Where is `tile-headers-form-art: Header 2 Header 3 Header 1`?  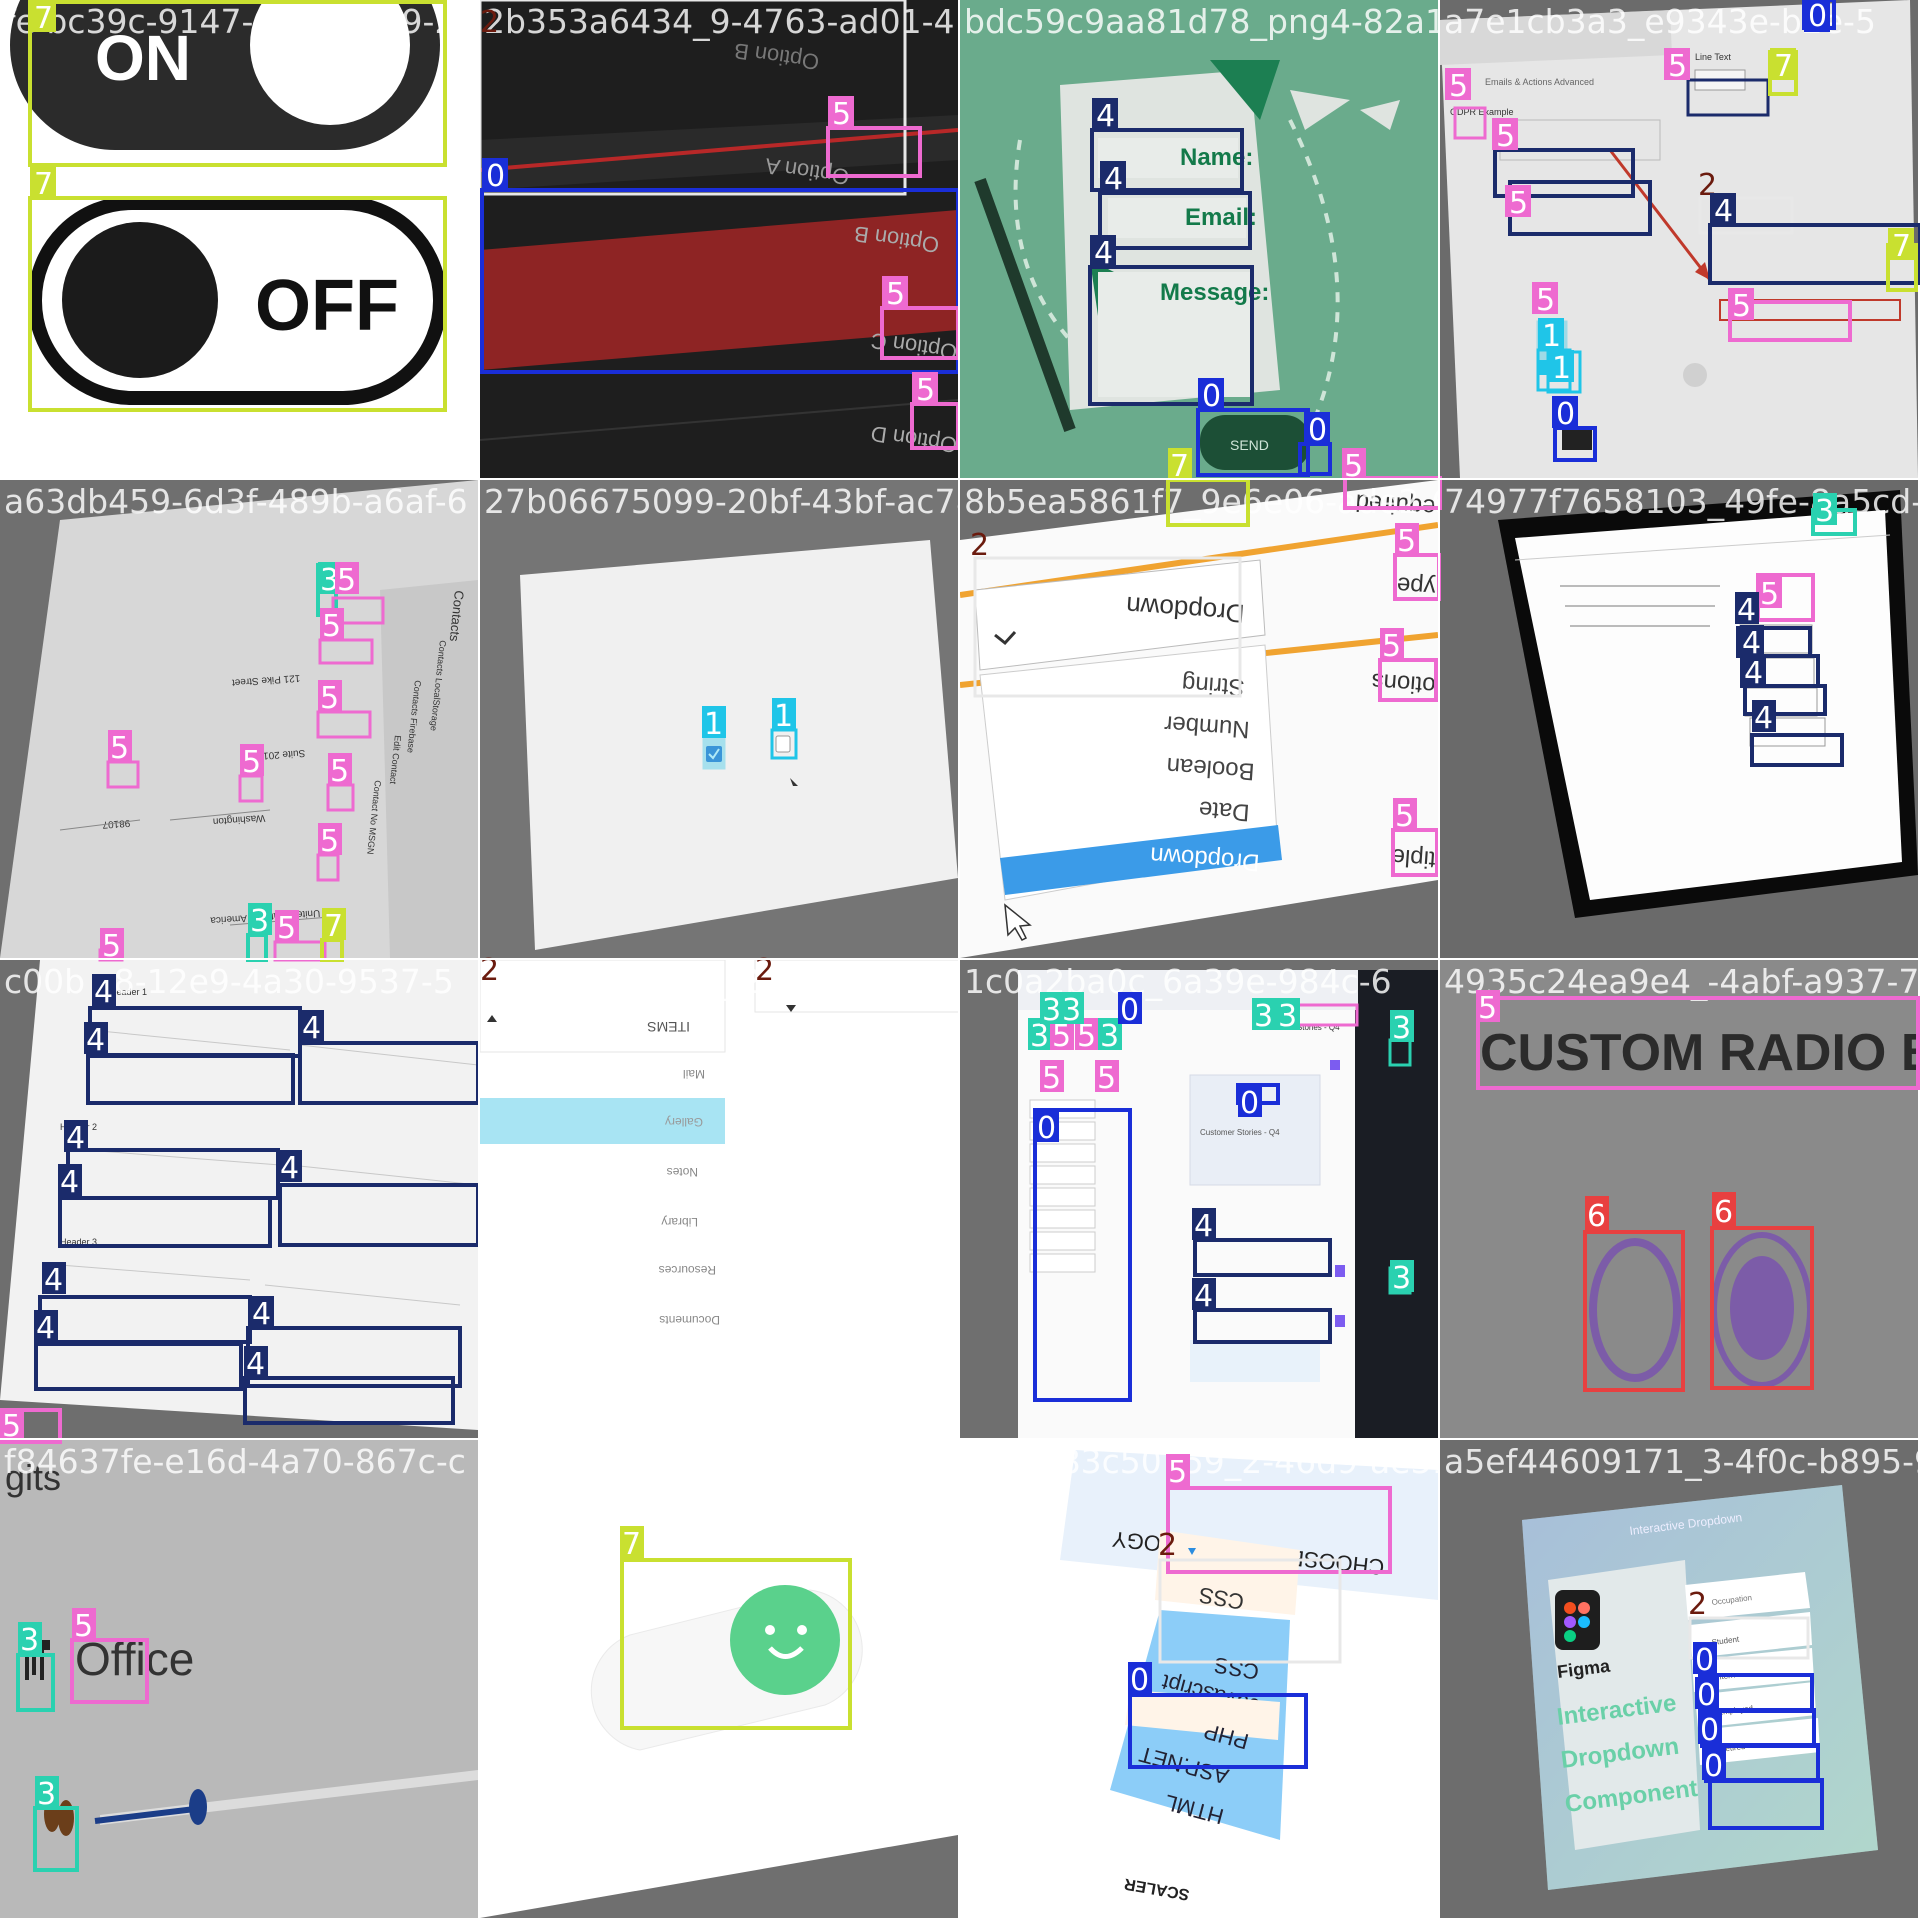
tile-headers-form-art: Header 2 Header 3 Header 1 is located at coordinates (239, 1199).